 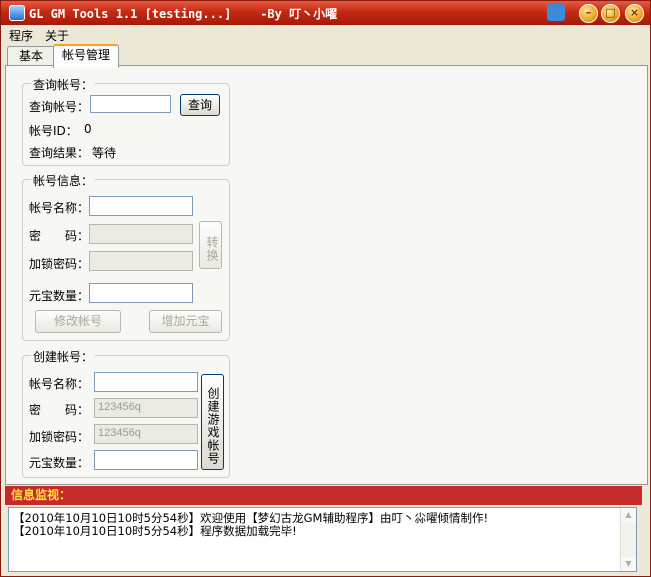 I want to click on close-button: ×, so click(x=634, y=13).